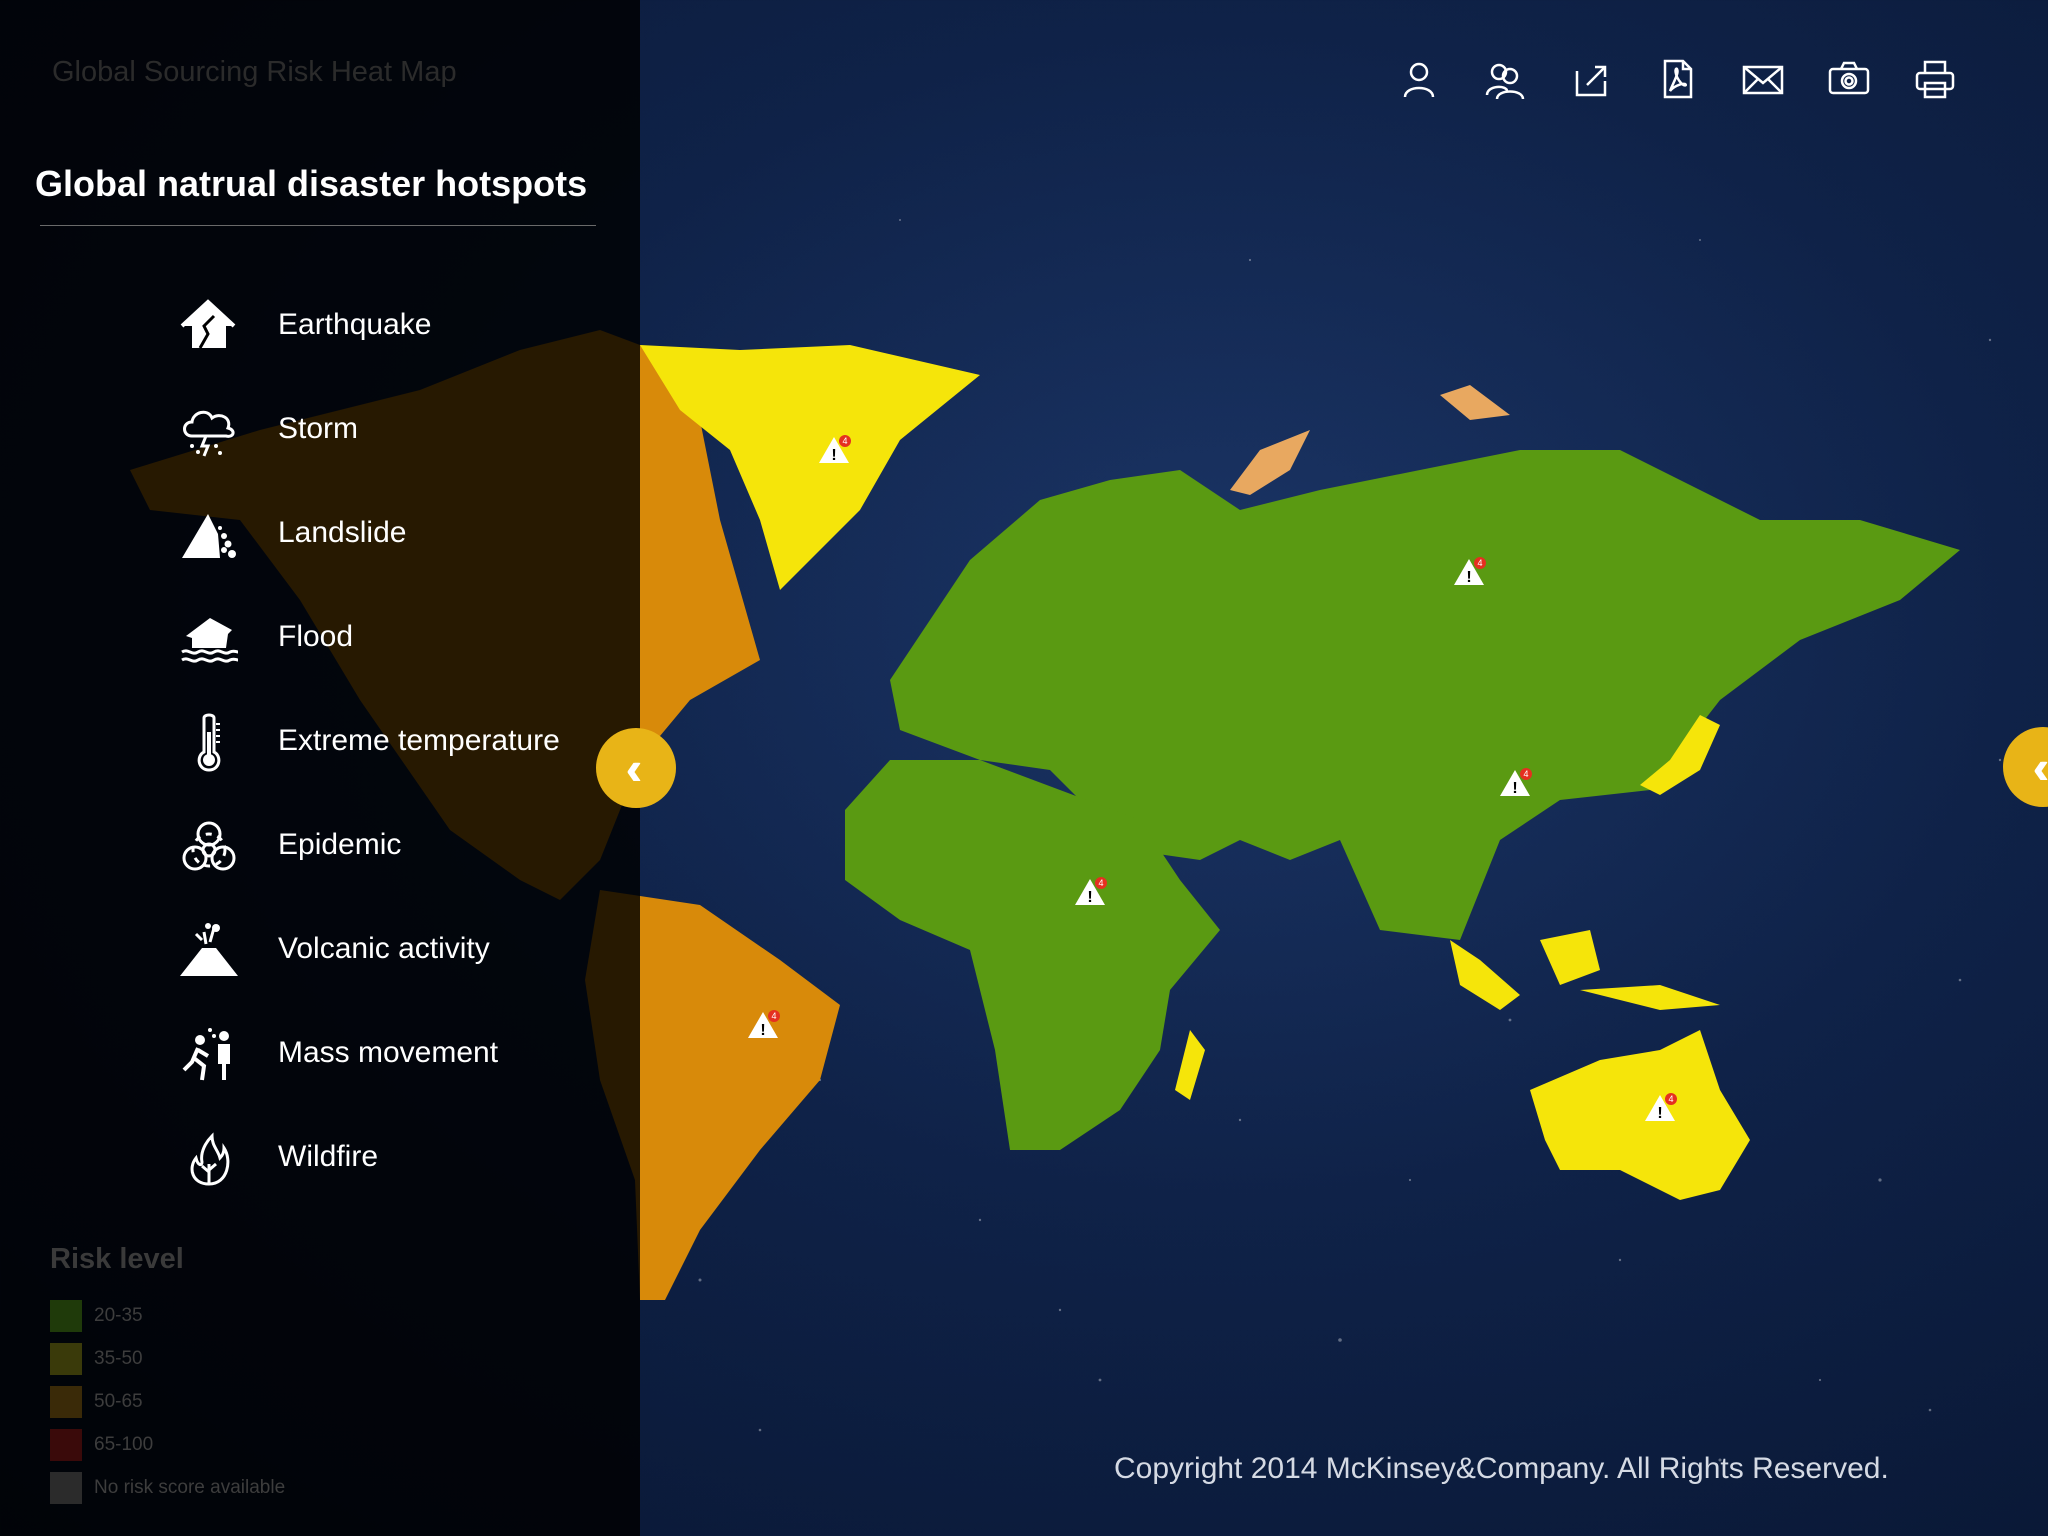  I want to click on hazard-item-epidemic: Epidemic, so click(380, 858).